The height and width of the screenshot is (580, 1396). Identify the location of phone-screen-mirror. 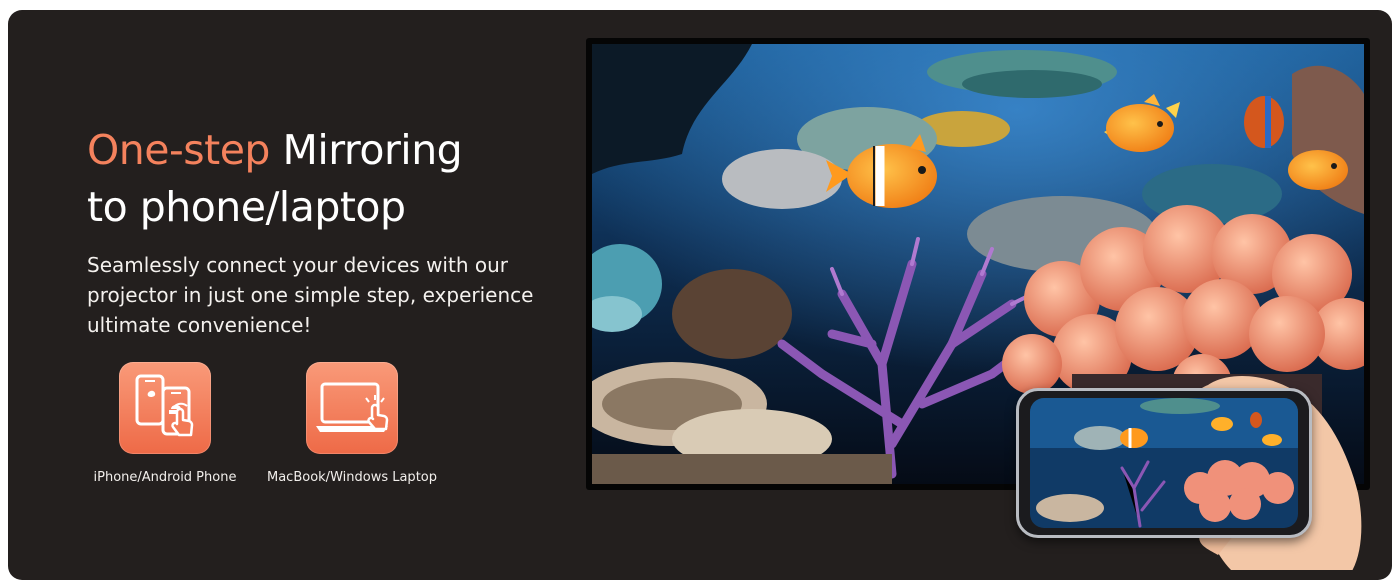
(1164, 463).